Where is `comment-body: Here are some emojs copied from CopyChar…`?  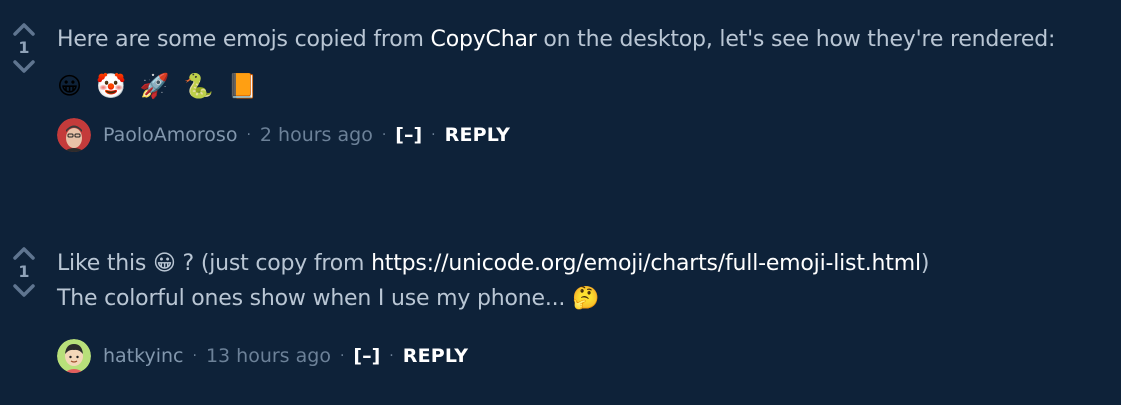
comment-body: Here are some emojs copied from CopyChar… is located at coordinates (577, 39).